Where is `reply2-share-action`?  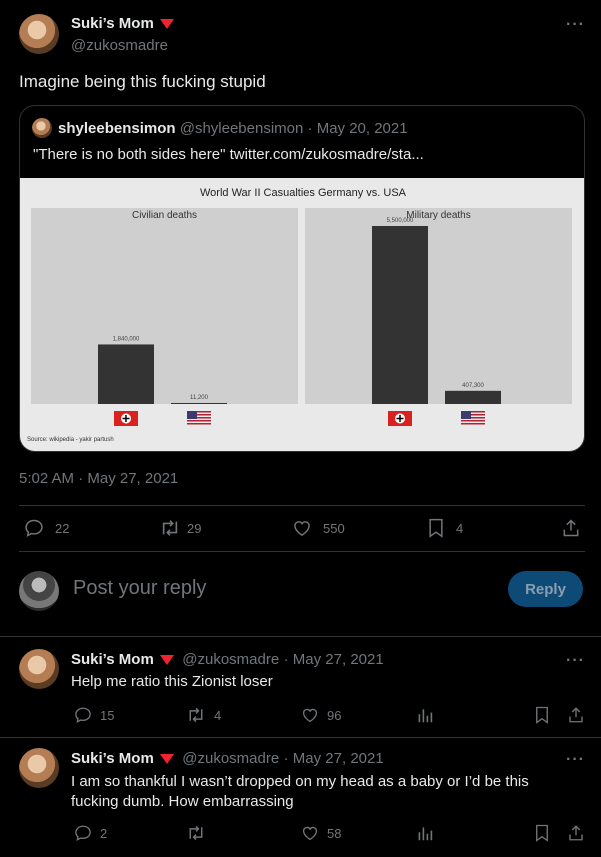 reply2-share-action is located at coordinates (576, 833).